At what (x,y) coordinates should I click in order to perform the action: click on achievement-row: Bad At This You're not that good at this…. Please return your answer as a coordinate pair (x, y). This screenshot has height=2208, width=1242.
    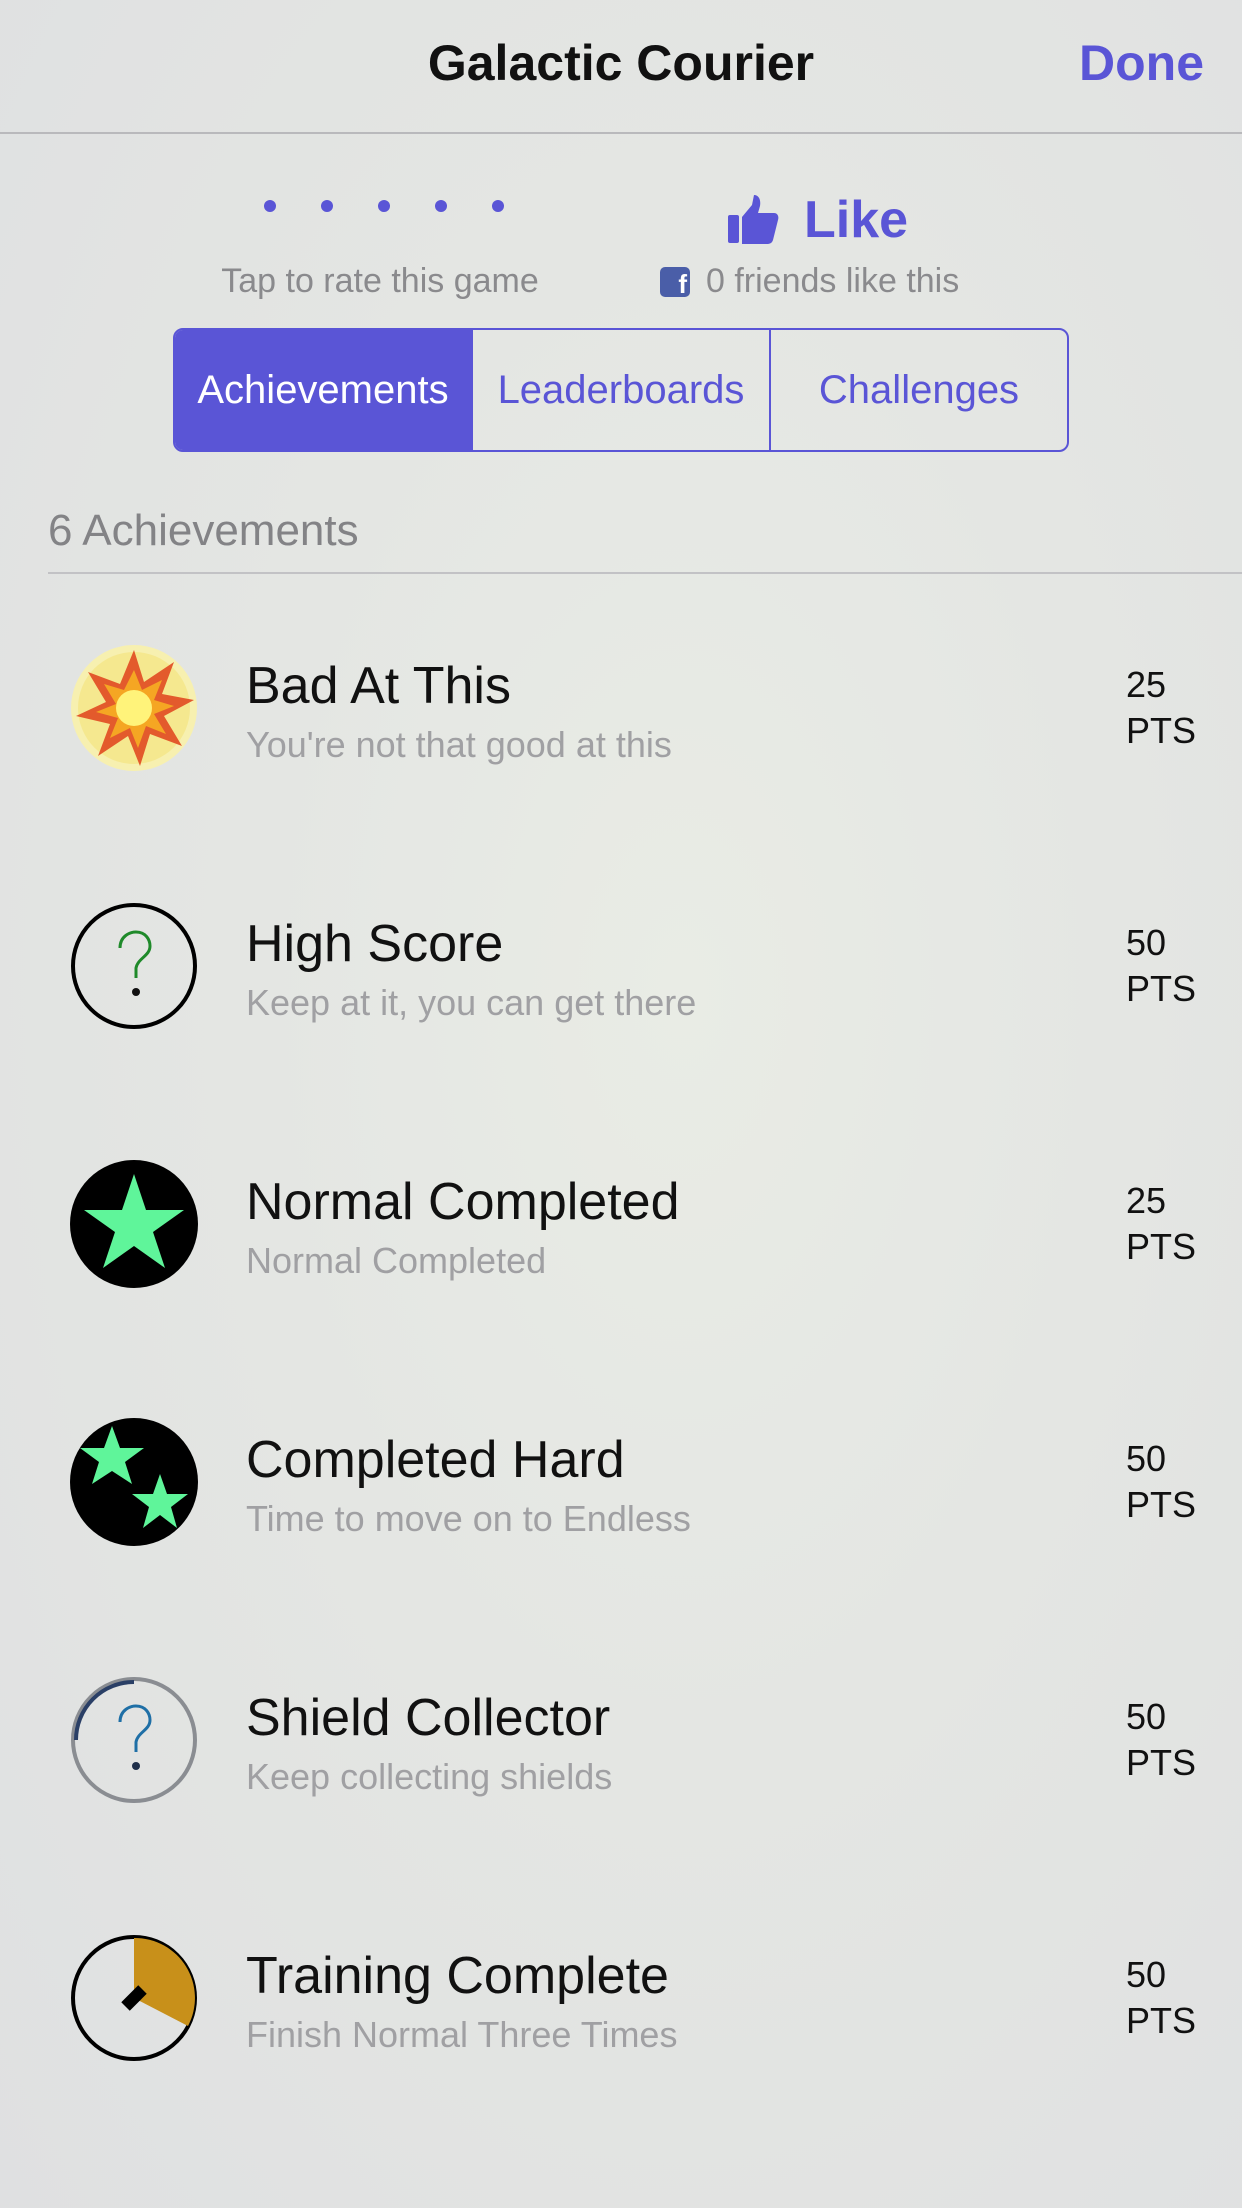
    Looking at the image, I should click on (621, 703).